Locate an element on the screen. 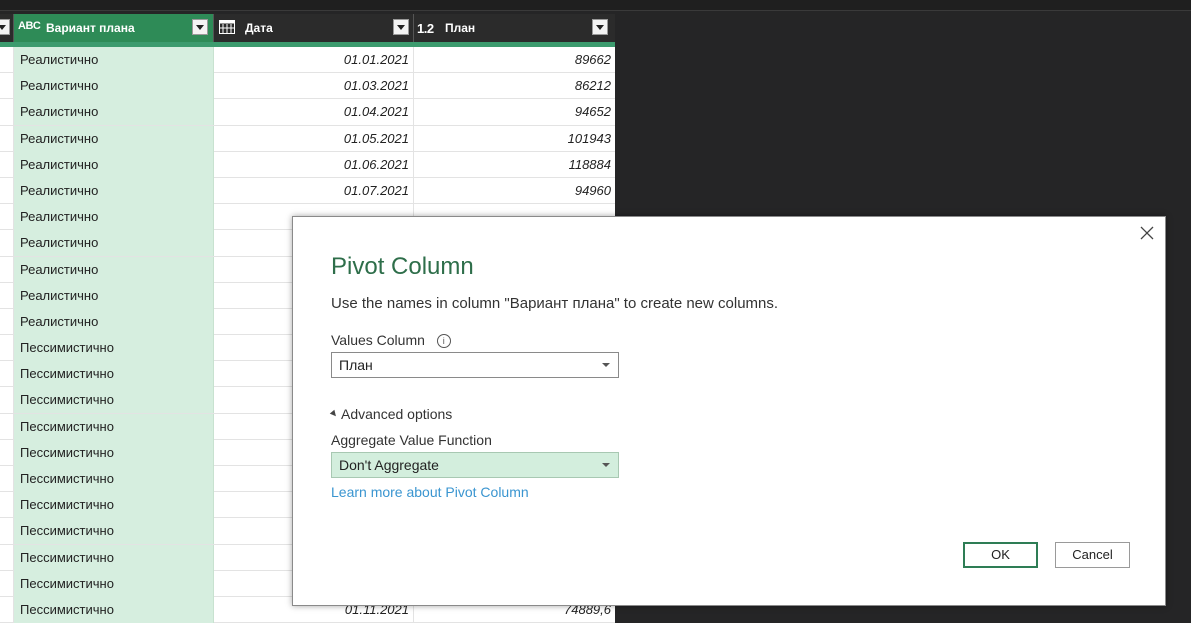 The height and width of the screenshot is (623, 1191). column-header-date: Дата is located at coordinates (314, 28).